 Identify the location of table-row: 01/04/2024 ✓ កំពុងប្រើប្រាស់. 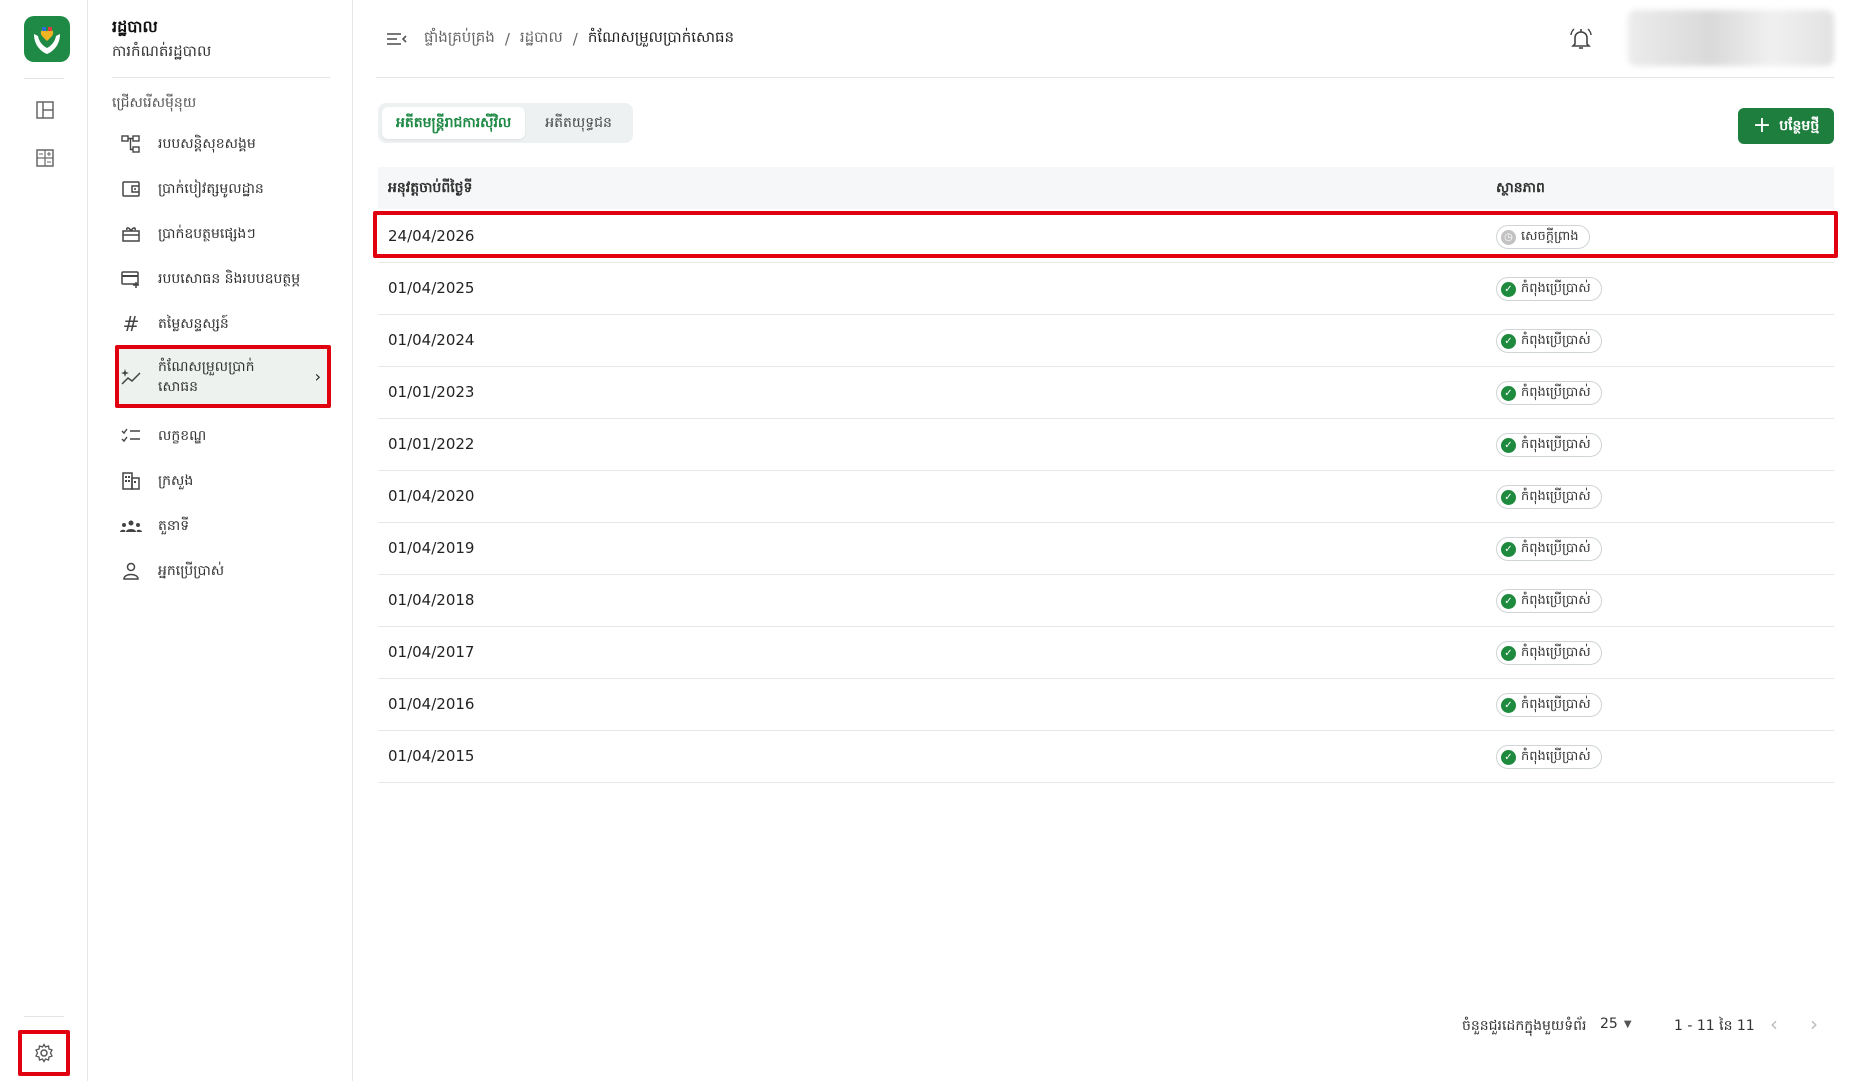
(1106, 341).